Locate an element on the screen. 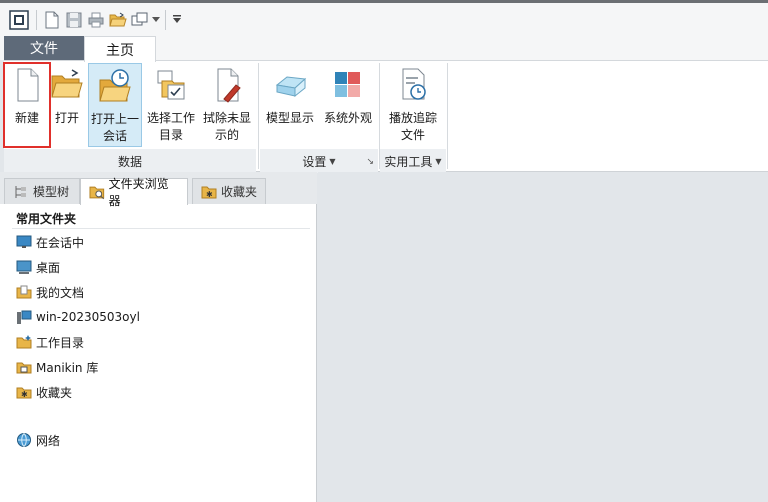 The width and height of the screenshot is (768, 502). print-icon is located at coordinates (96, 20).